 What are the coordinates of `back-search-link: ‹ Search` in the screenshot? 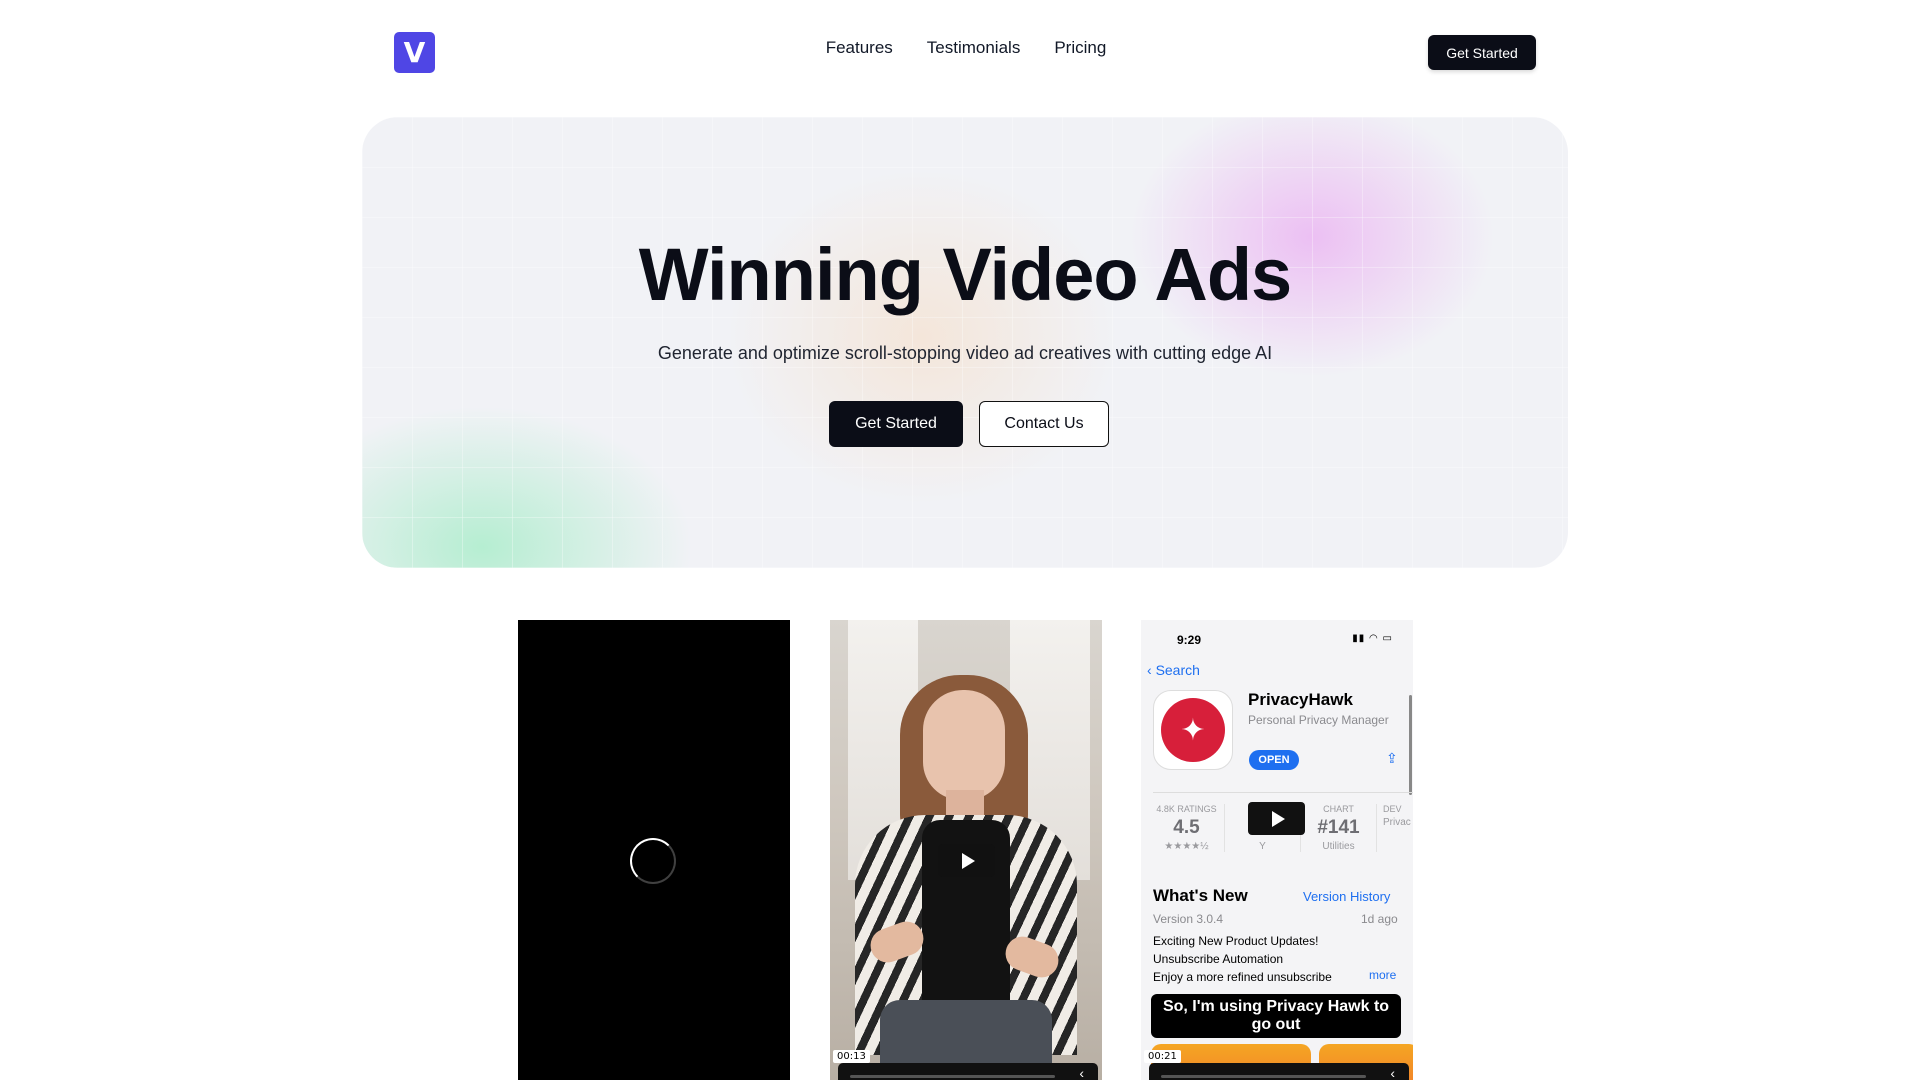 It's located at (1173, 670).